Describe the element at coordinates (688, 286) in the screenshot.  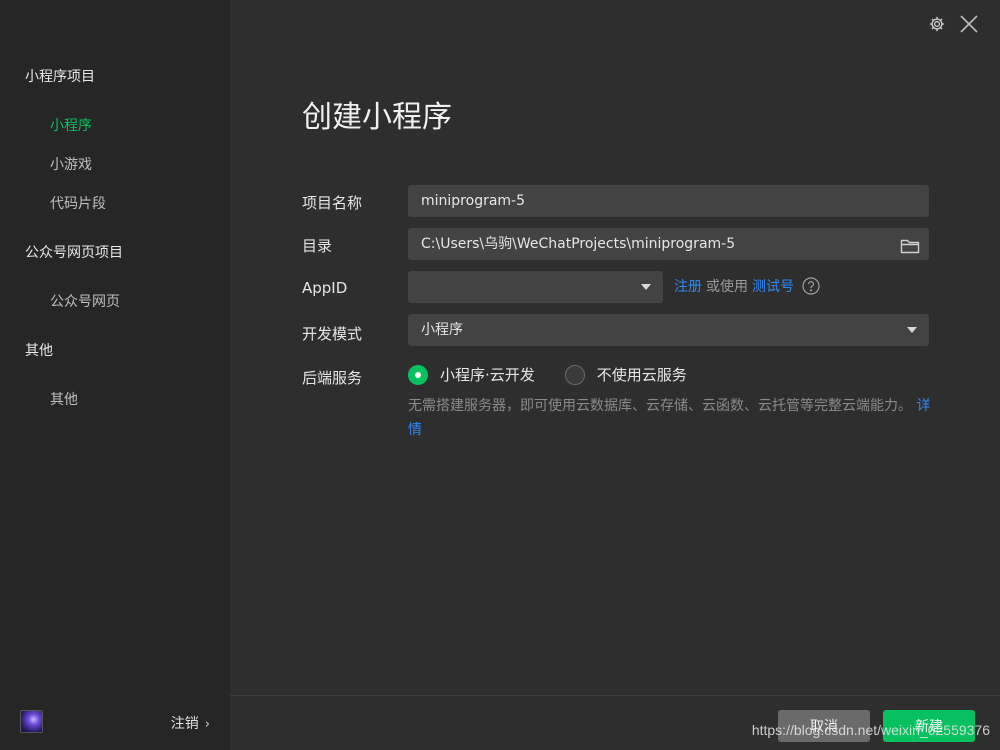
I see `register-link: 注册` at that location.